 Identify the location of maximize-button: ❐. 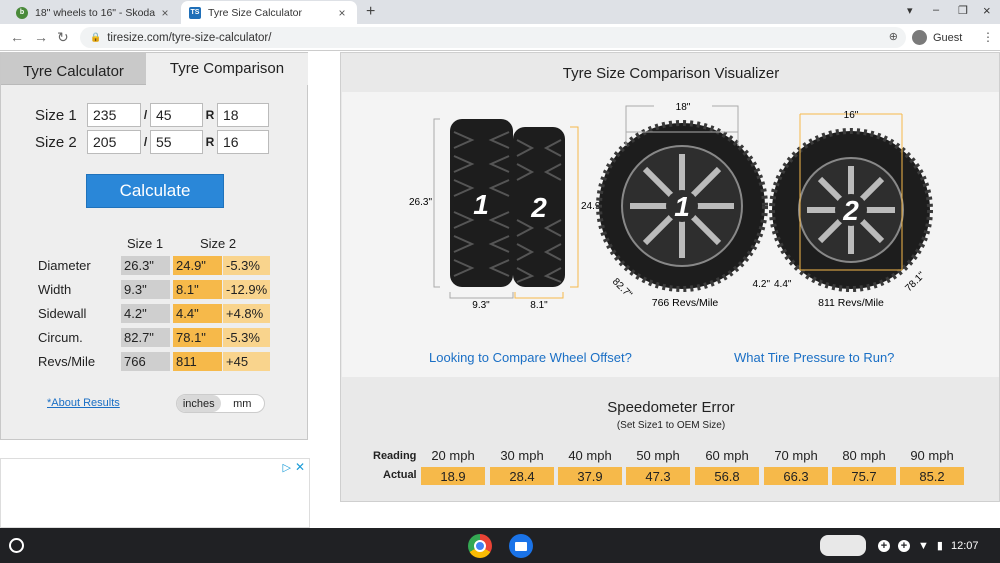
(963, 10).